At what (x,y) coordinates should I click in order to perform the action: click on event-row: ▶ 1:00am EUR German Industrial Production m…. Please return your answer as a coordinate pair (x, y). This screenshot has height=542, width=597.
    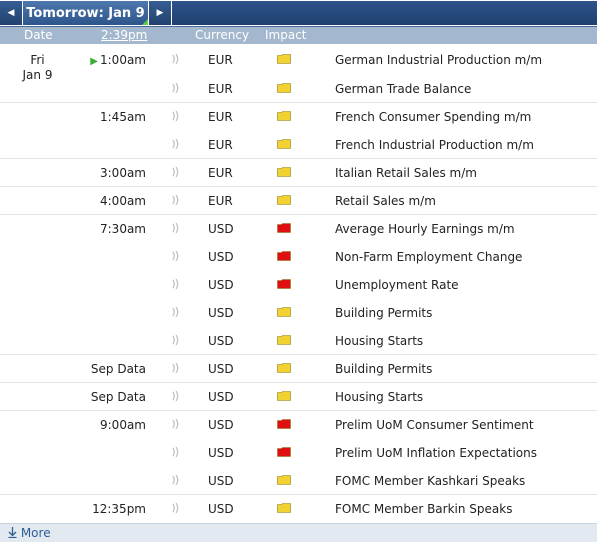
    Looking at the image, I should click on (298, 60).